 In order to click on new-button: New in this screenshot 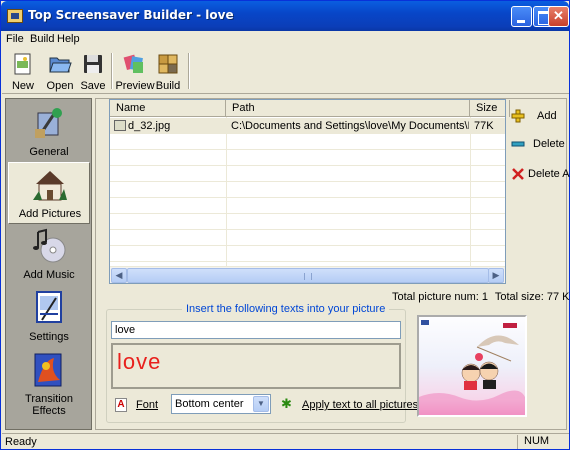, I will do `click(23, 71)`.